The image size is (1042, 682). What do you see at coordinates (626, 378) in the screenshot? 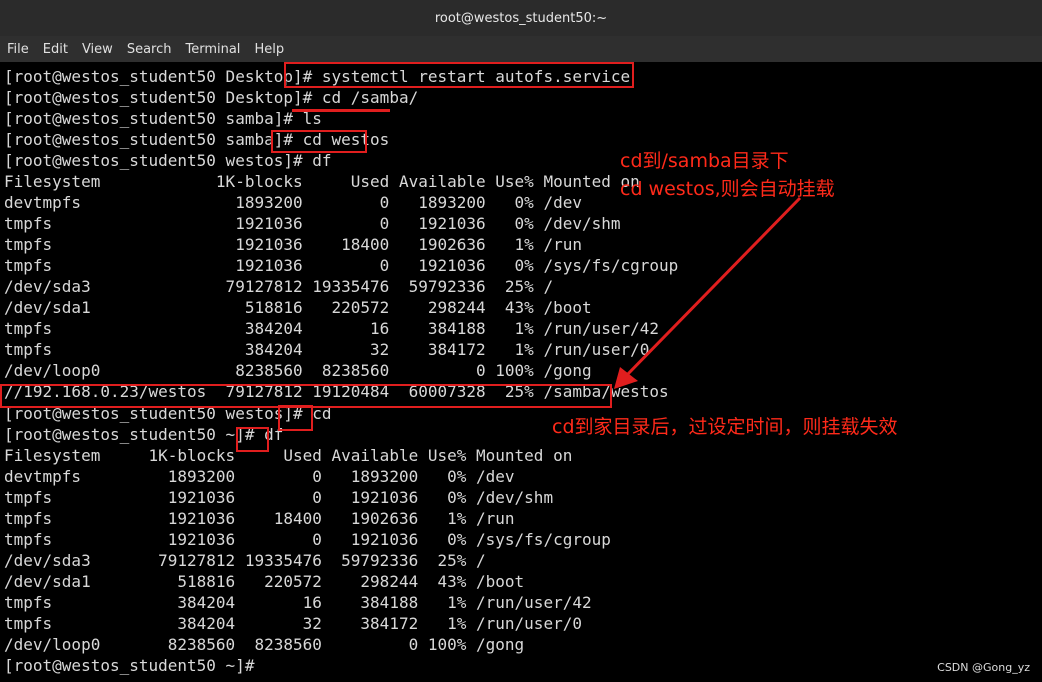
I see `arrow-head-icon` at bounding box center [626, 378].